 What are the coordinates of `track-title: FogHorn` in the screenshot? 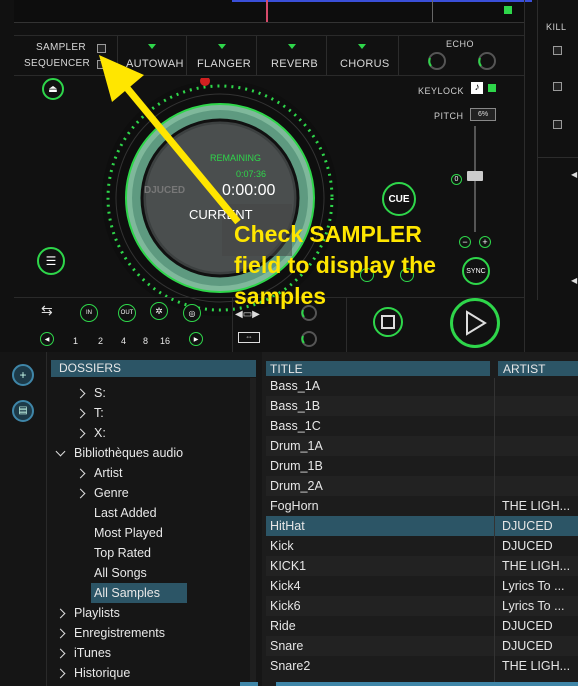 It's located at (294, 506).